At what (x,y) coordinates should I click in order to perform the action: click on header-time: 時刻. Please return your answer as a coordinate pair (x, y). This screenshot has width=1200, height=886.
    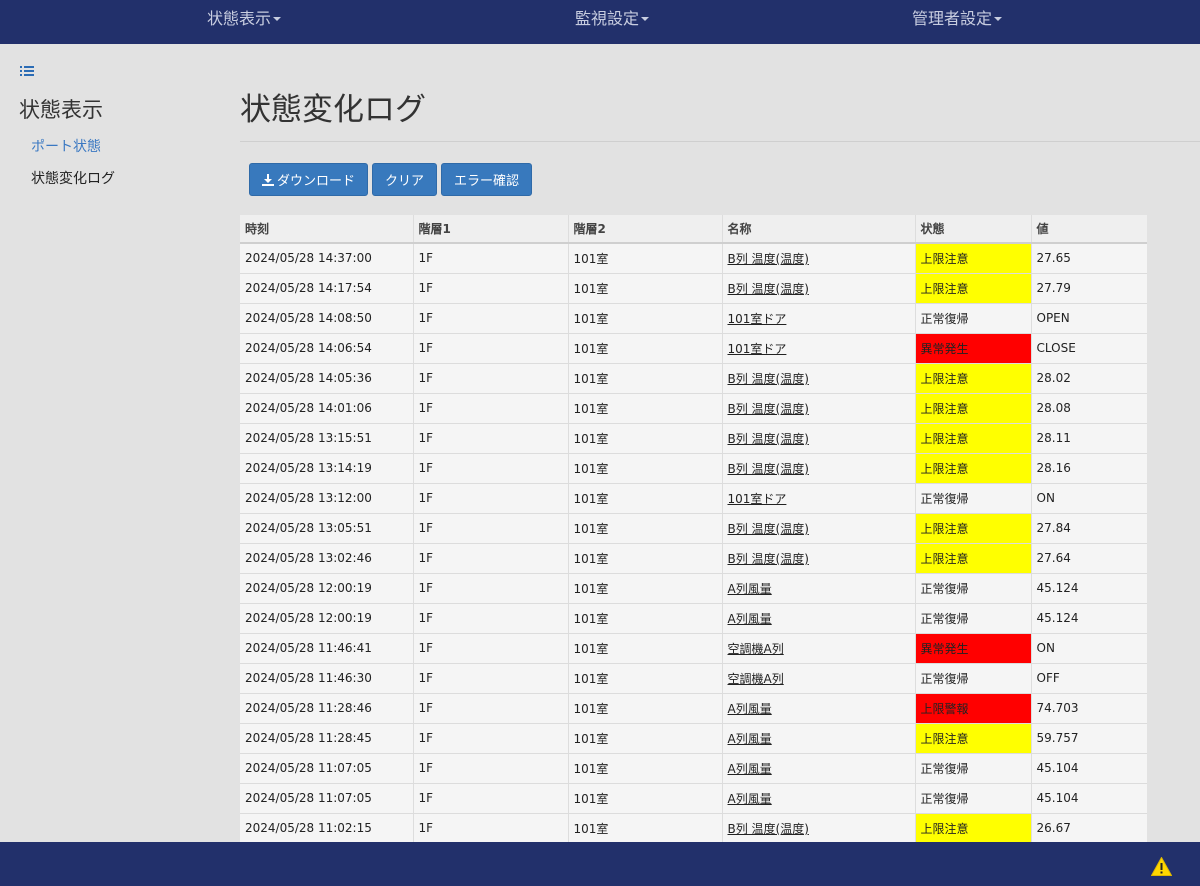
    Looking at the image, I should click on (327, 229).